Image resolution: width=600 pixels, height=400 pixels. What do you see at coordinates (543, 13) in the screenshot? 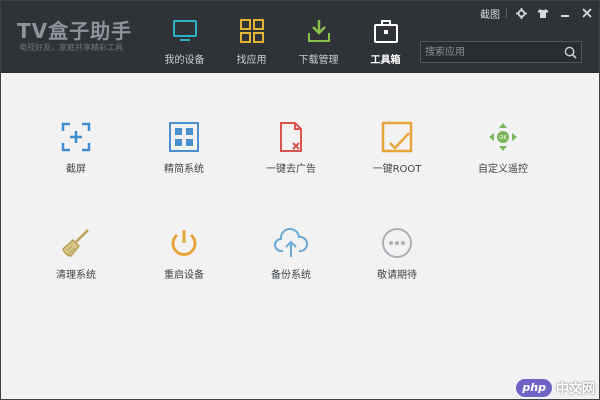
I see `shirt-icon` at bounding box center [543, 13].